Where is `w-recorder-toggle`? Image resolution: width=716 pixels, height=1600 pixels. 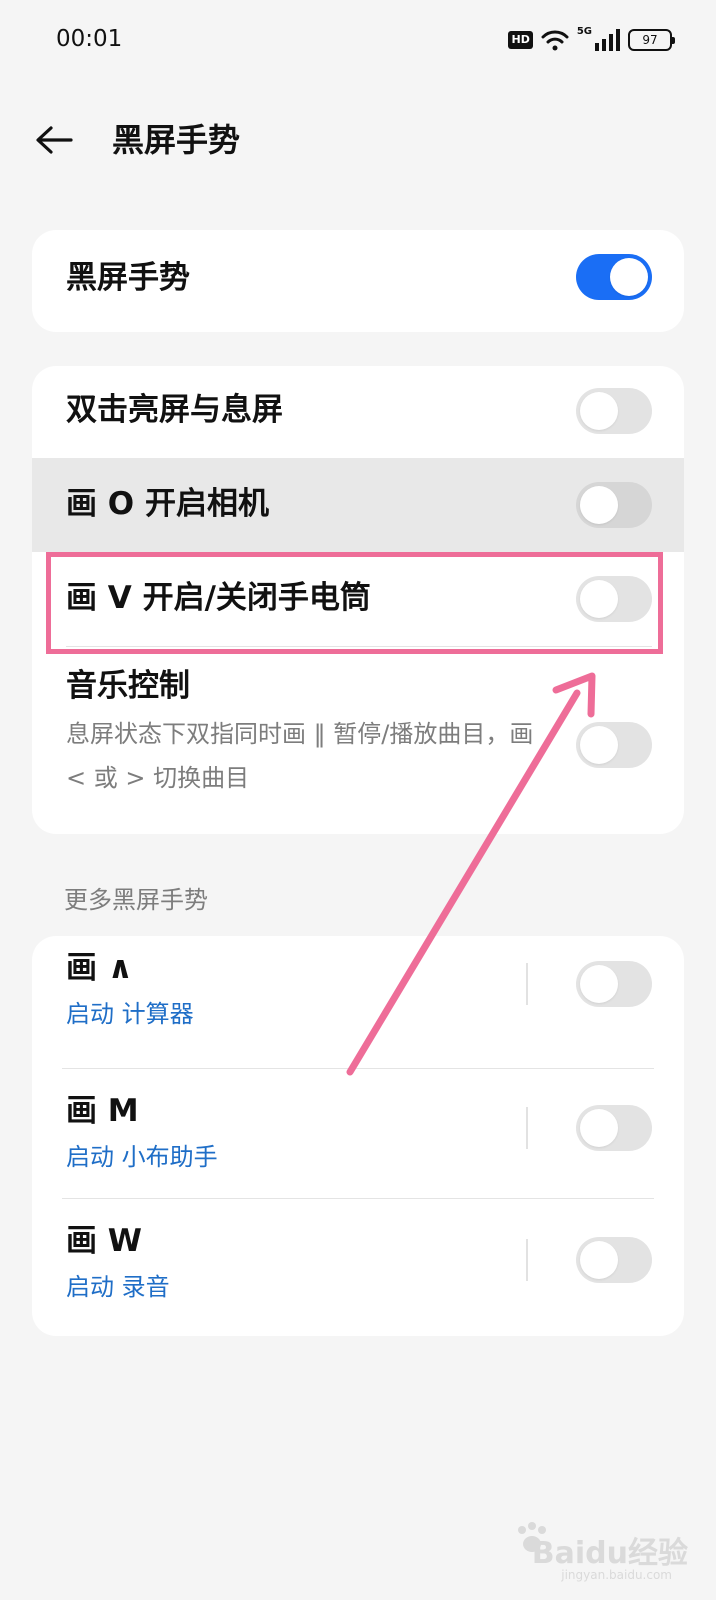
w-recorder-toggle is located at coordinates (614, 1260).